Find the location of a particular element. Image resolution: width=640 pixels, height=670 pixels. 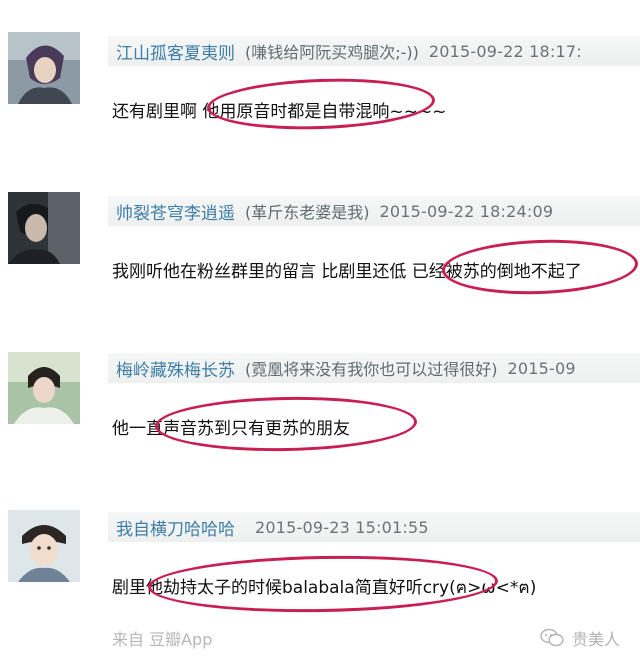

source-app-label: 来自 豆瓣App is located at coordinates (162, 639).